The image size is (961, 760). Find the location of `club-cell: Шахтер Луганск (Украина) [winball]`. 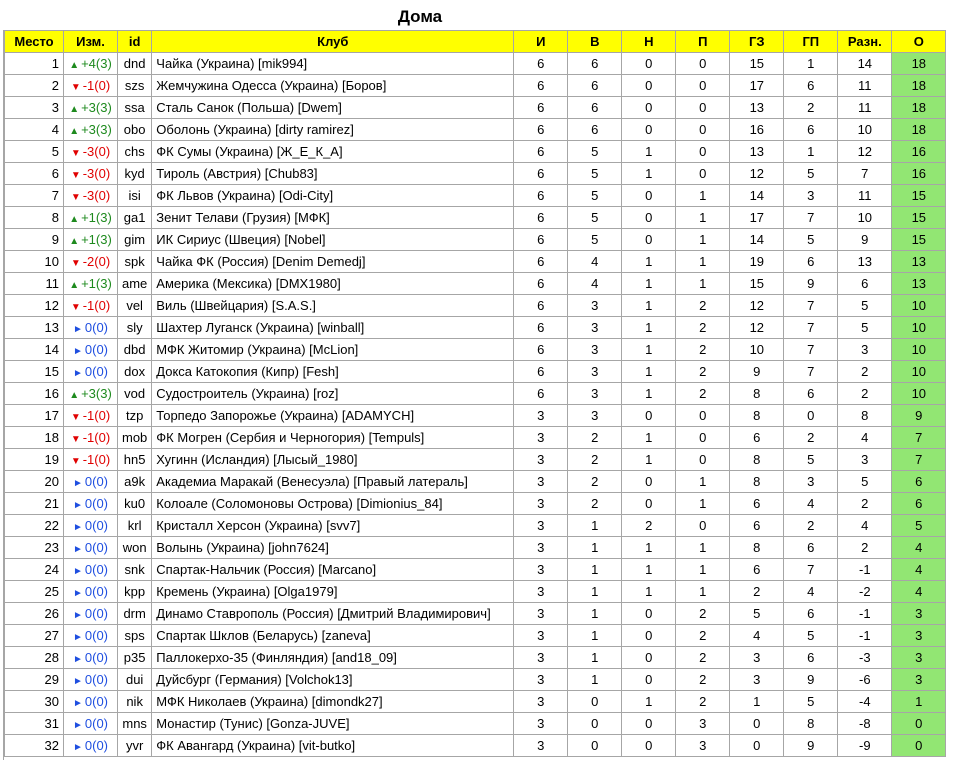

club-cell: Шахтер Луганск (Украина) [winball] is located at coordinates (333, 327).